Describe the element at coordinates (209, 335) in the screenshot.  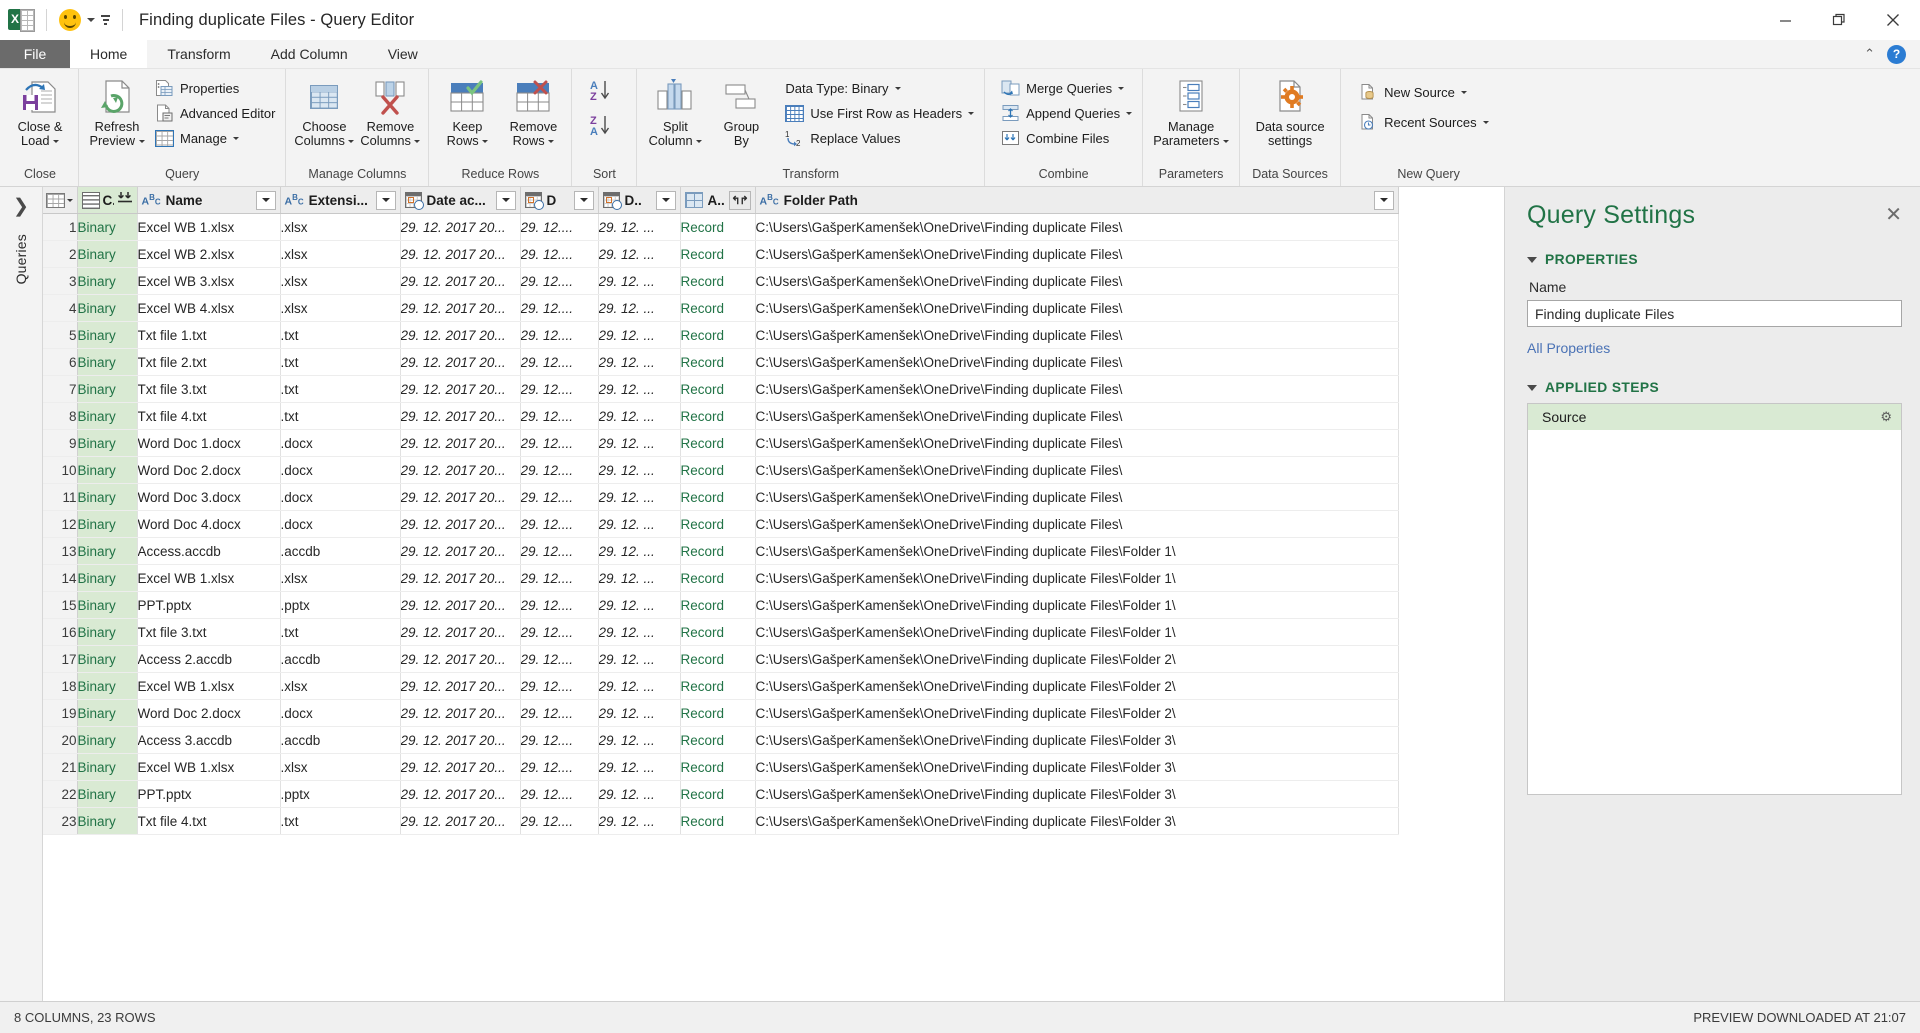
I see `cell-name: Txt file 1.txt` at that location.